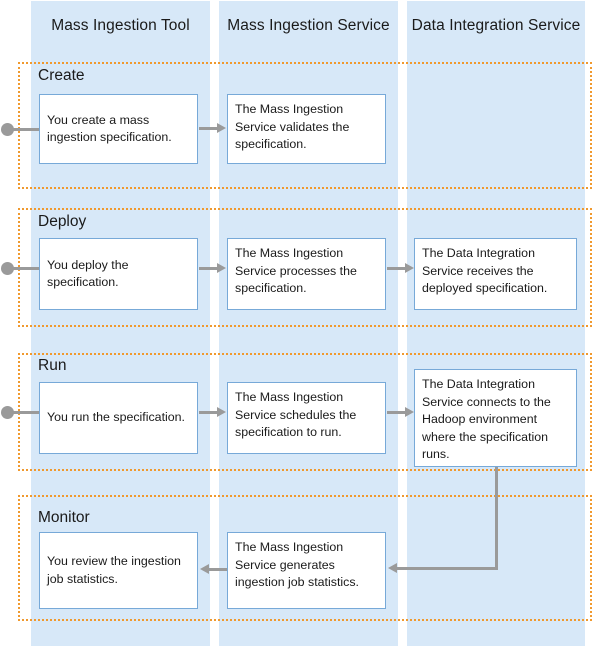 Image resolution: width=600 pixels, height=647 pixels. I want to click on lane-header-data-integration-service: Data Integration Service, so click(496, 25).